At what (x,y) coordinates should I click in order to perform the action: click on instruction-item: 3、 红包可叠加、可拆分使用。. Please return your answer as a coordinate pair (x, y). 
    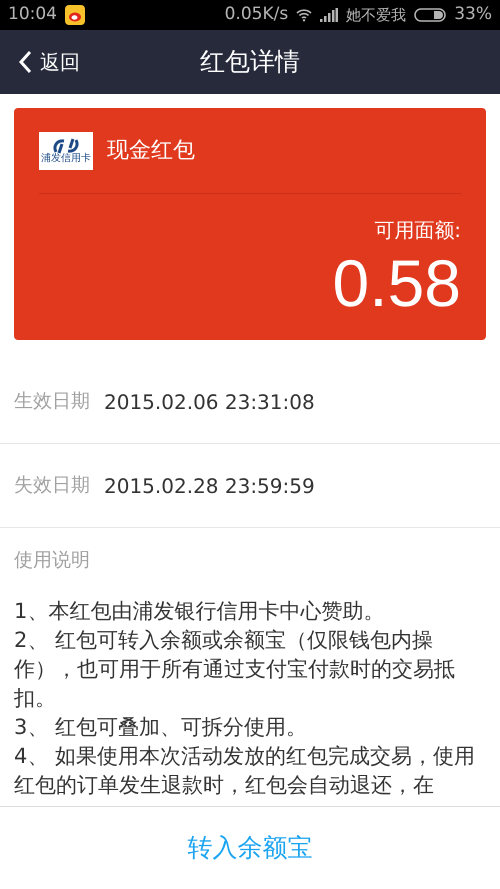
    Looking at the image, I should click on (161, 727).